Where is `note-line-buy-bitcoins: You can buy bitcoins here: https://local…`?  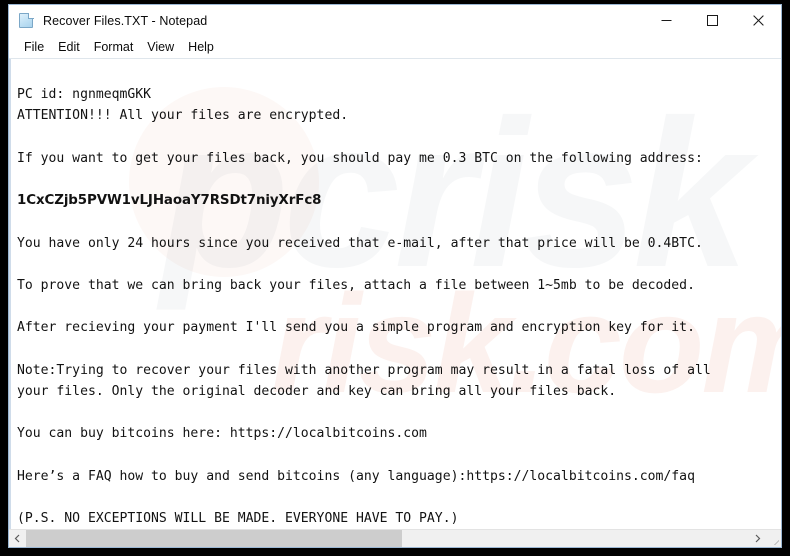
note-line-buy-bitcoins: You can buy bitcoins here: https://local… is located at coordinates (222, 434).